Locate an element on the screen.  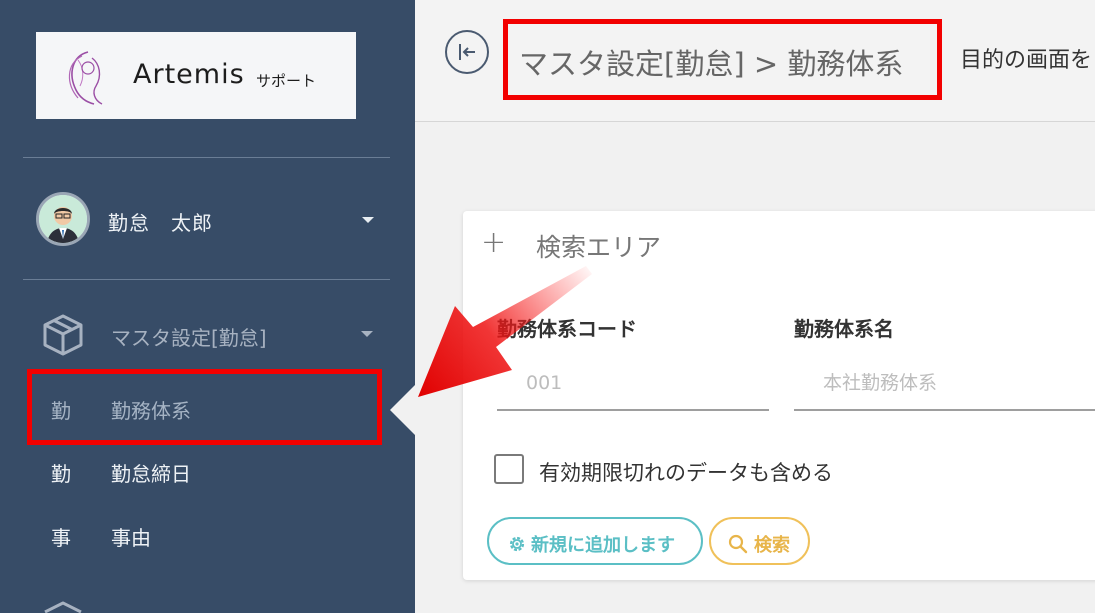
name-field-label: 勤務体系名 is located at coordinates (844, 329).